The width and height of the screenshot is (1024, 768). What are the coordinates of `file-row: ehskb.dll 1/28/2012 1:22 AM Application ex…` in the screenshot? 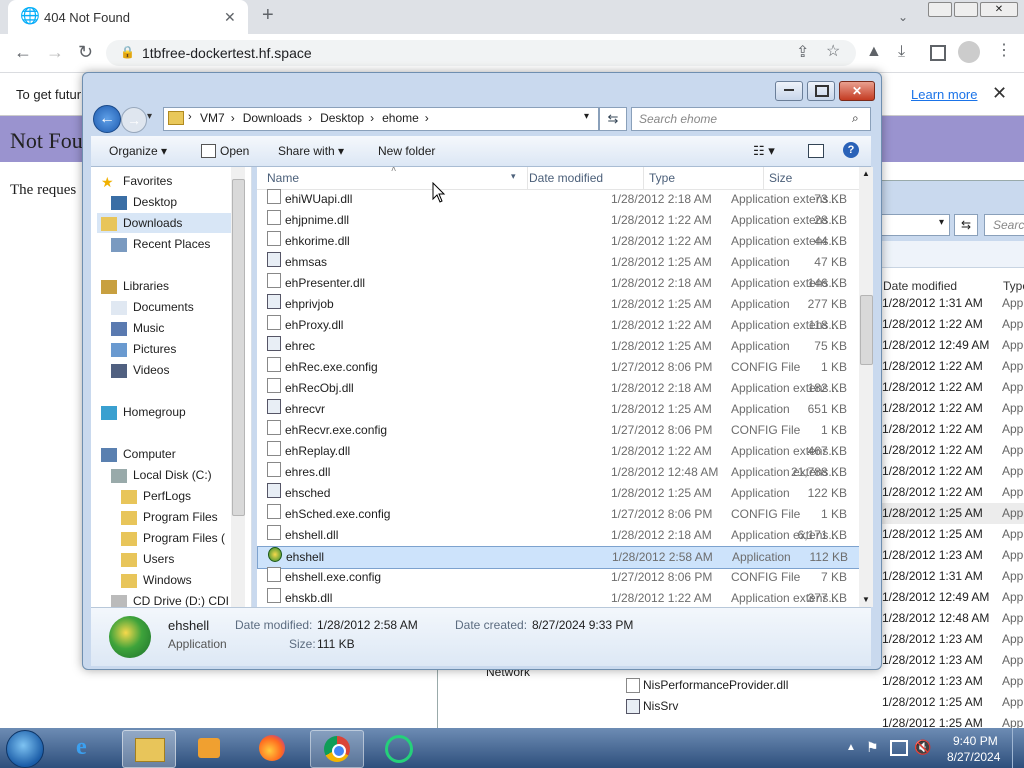 It's located at (558, 597).